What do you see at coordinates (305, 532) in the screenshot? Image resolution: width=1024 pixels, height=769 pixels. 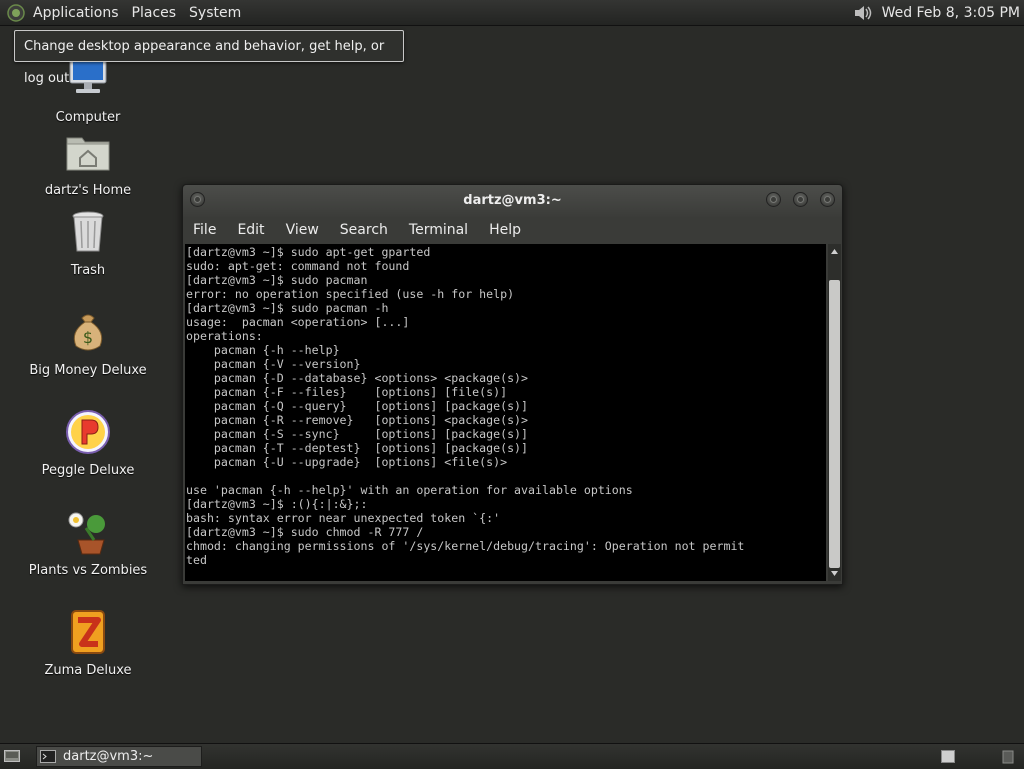 I see `terminal-line: [dartz@vm3 ~]$ sudo chmod -R 777 /` at bounding box center [305, 532].